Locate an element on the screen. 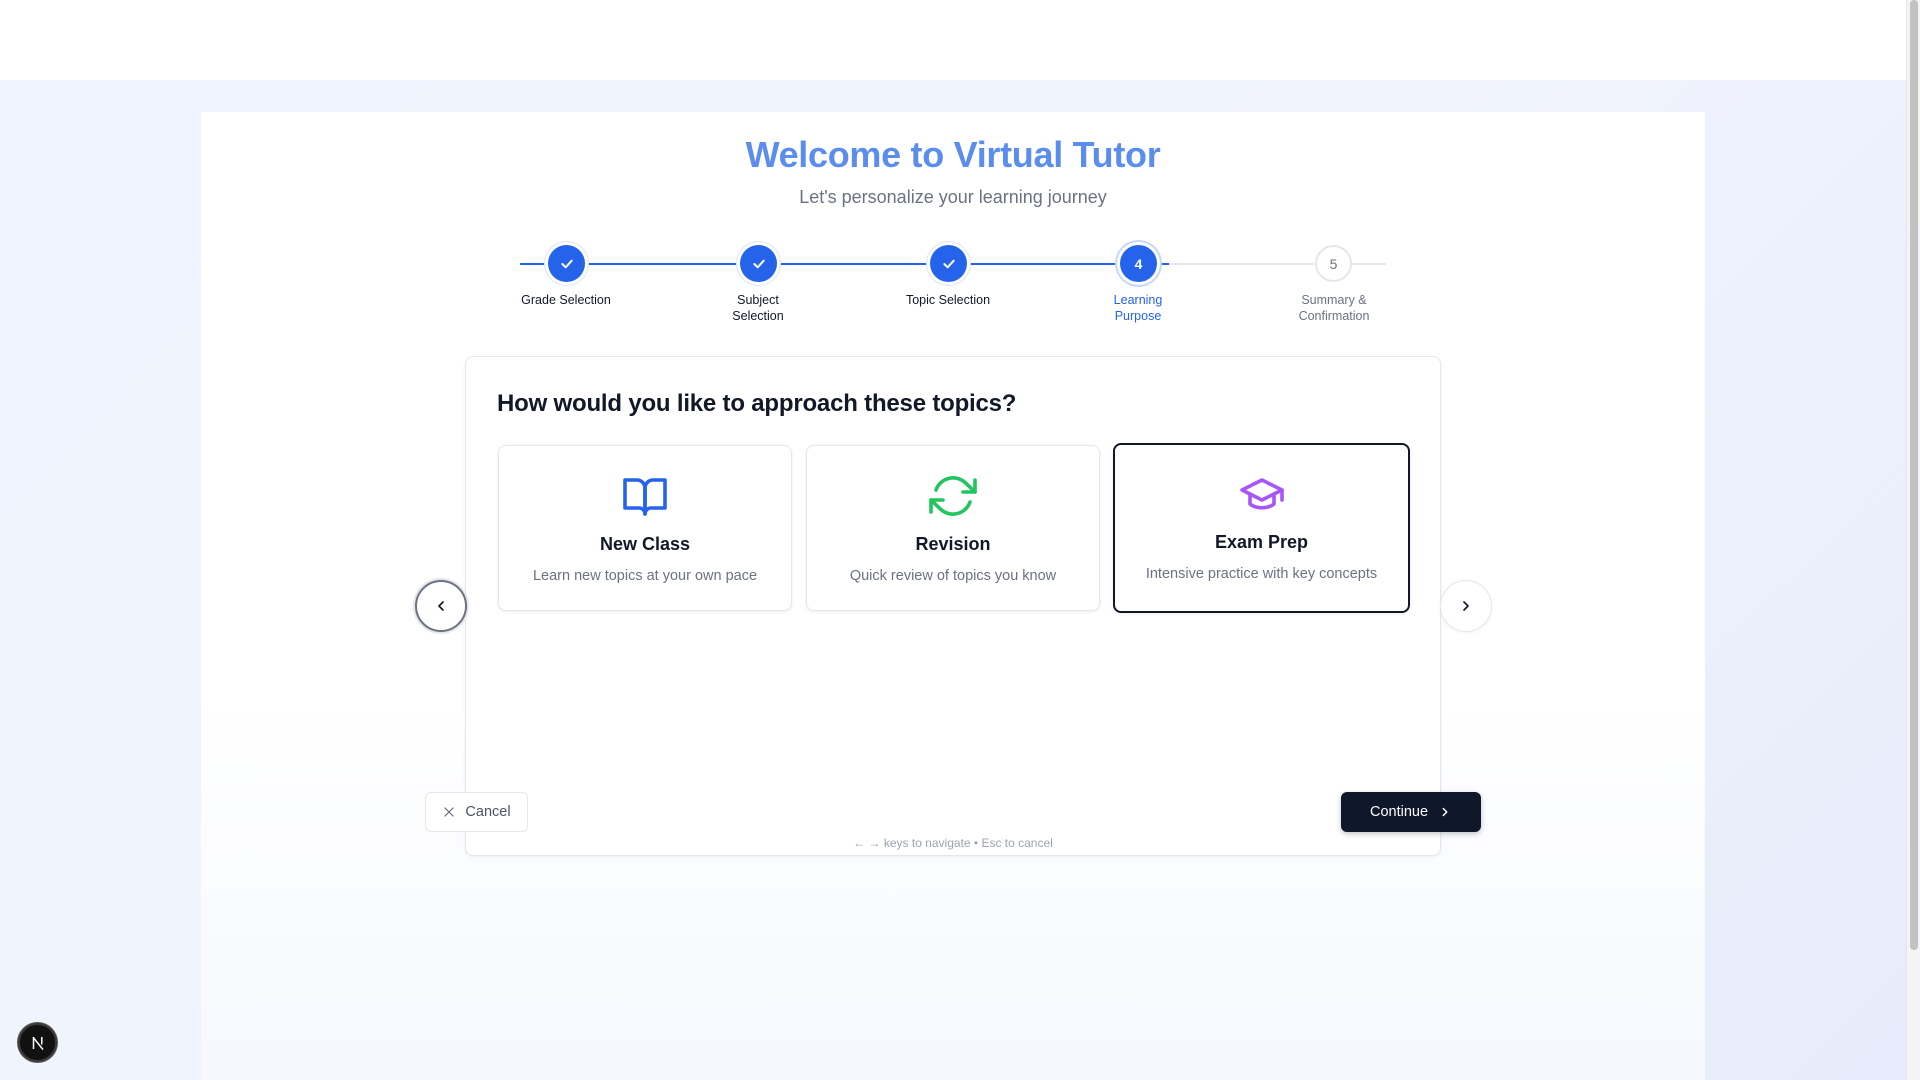 This screenshot has height=1080, width=1920. next-button is located at coordinates (1466, 606).